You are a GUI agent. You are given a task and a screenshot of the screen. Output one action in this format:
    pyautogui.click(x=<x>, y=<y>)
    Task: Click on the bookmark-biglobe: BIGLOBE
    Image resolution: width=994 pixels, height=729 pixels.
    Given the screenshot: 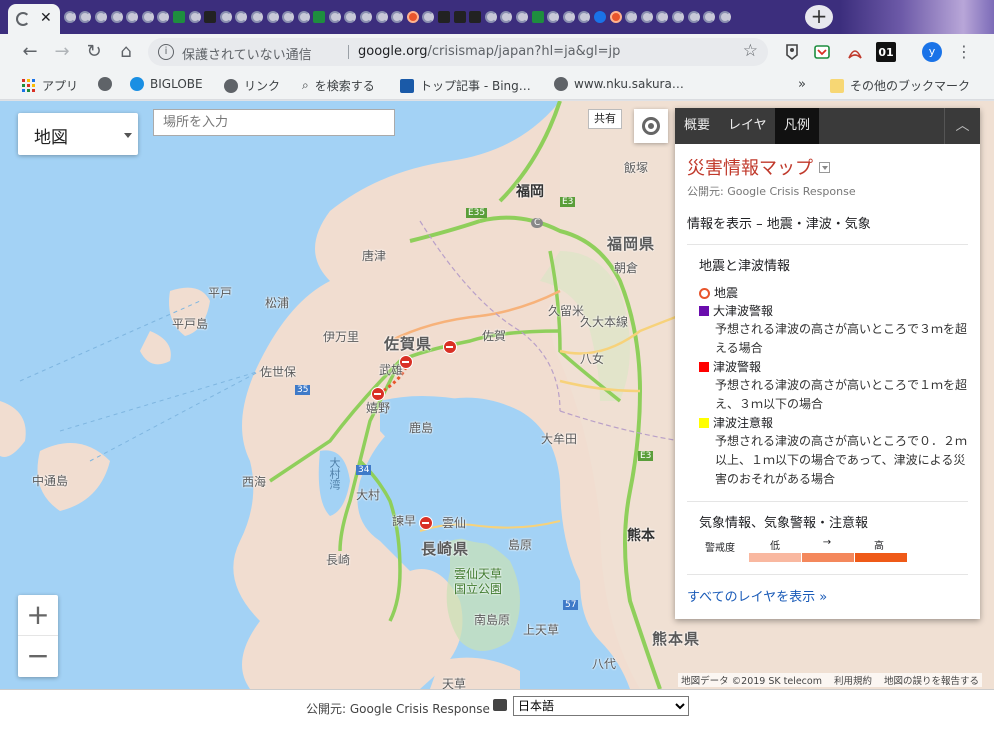 What is the action you would take?
    pyautogui.click(x=166, y=84)
    